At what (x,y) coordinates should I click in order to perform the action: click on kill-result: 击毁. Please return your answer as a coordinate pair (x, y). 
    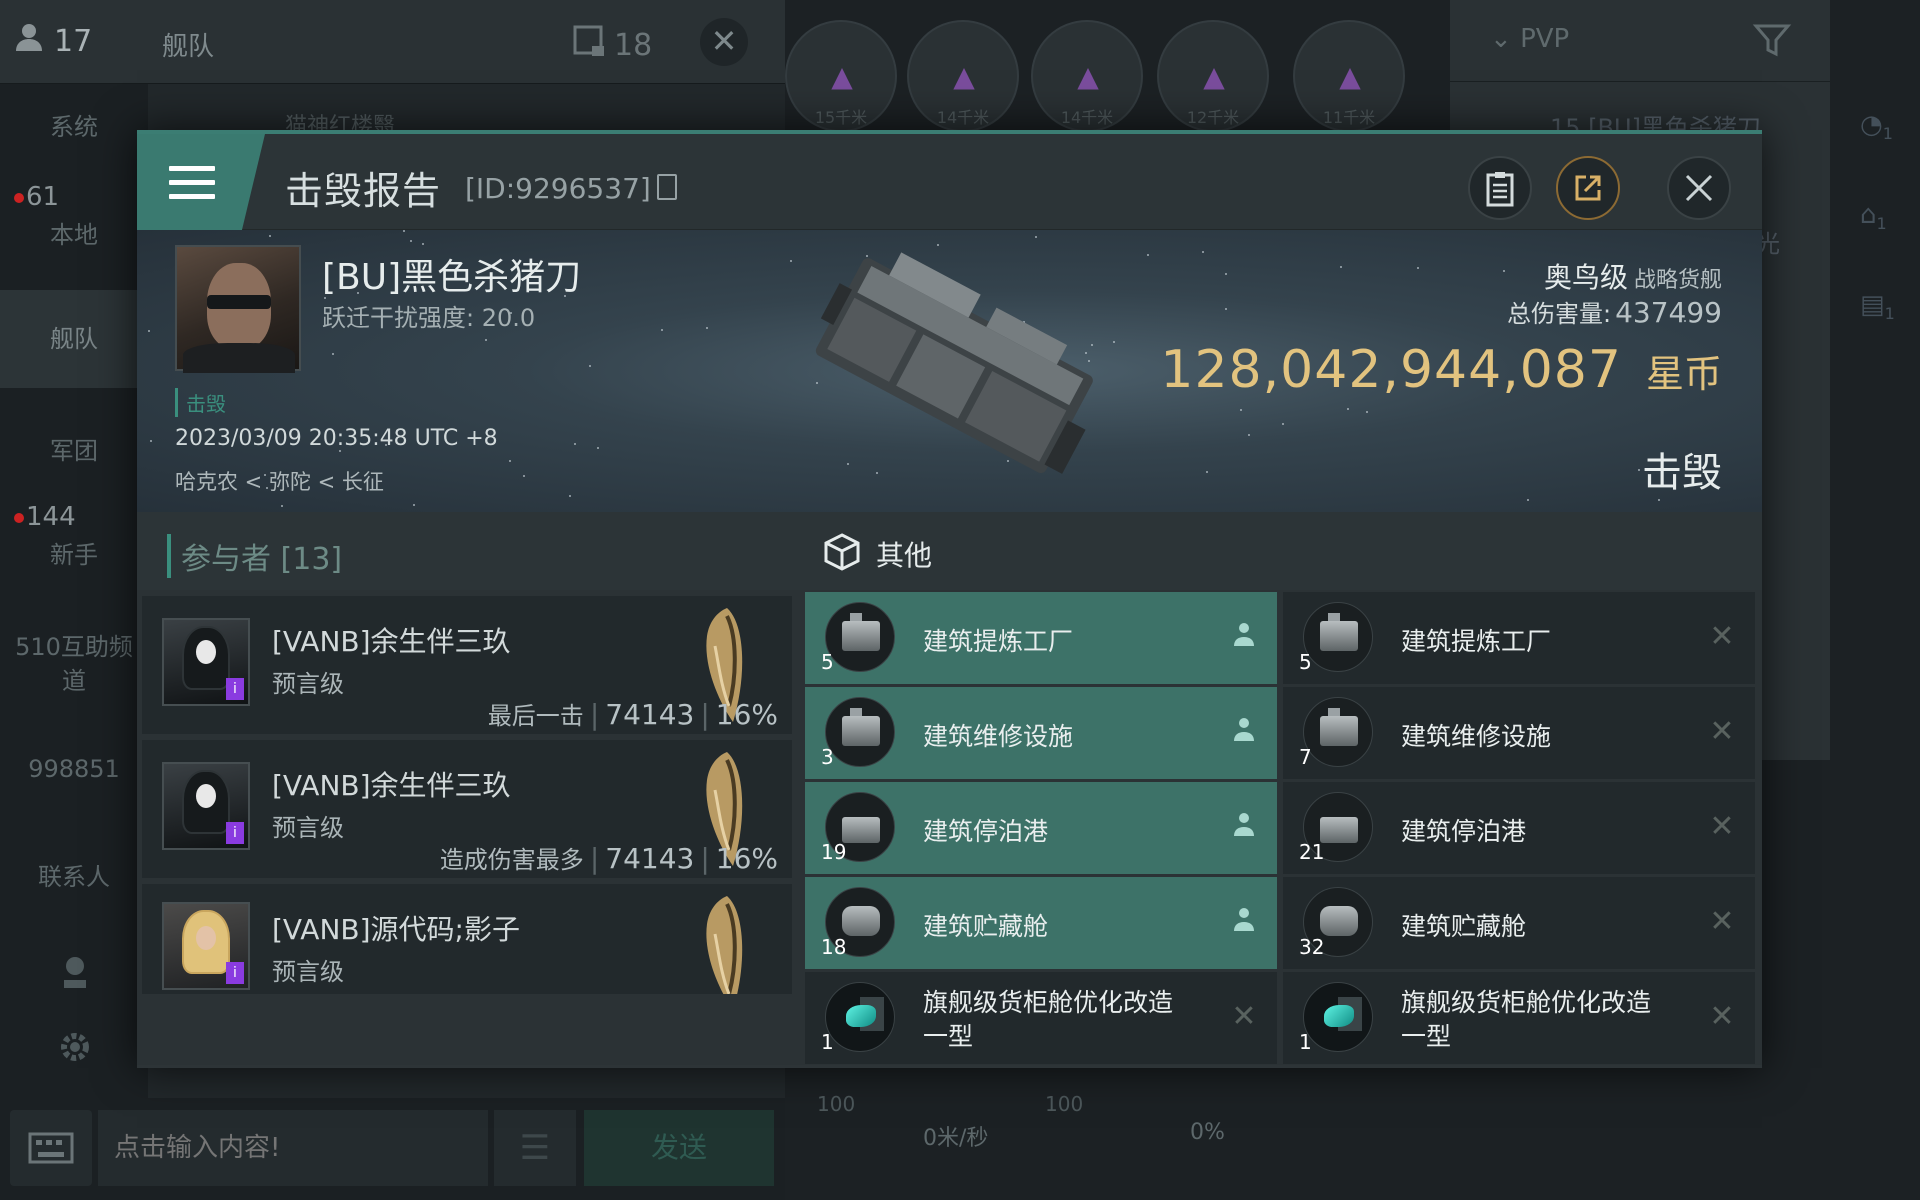
    Looking at the image, I should click on (1682, 473).